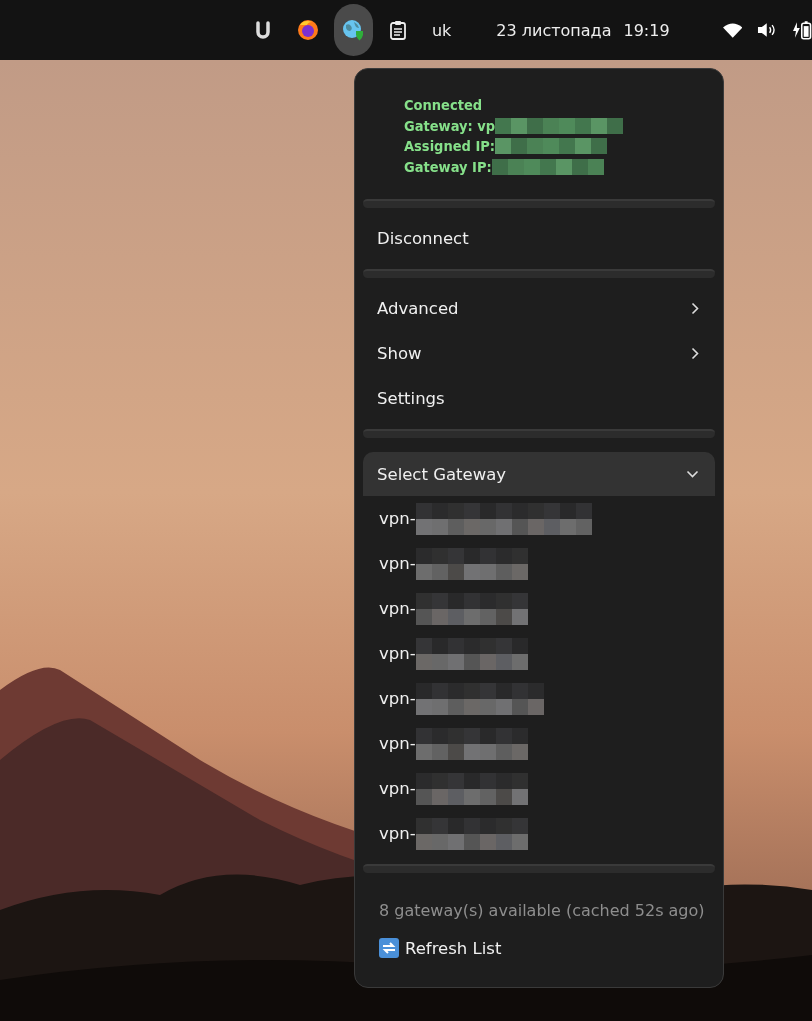 This screenshot has height=1021, width=812. What do you see at coordinates (448, 166) in the screenshot?
I see `status-text: Gateway IP:` at bounding box center [448, 166].